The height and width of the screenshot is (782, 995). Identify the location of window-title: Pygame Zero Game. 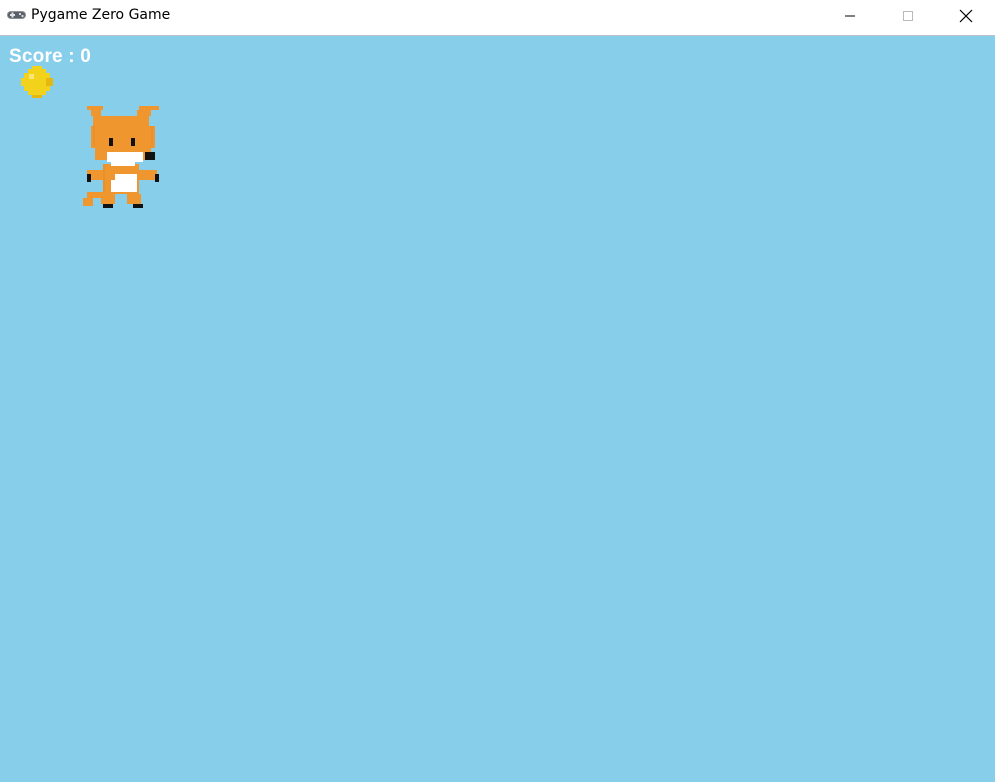
(101, 15).